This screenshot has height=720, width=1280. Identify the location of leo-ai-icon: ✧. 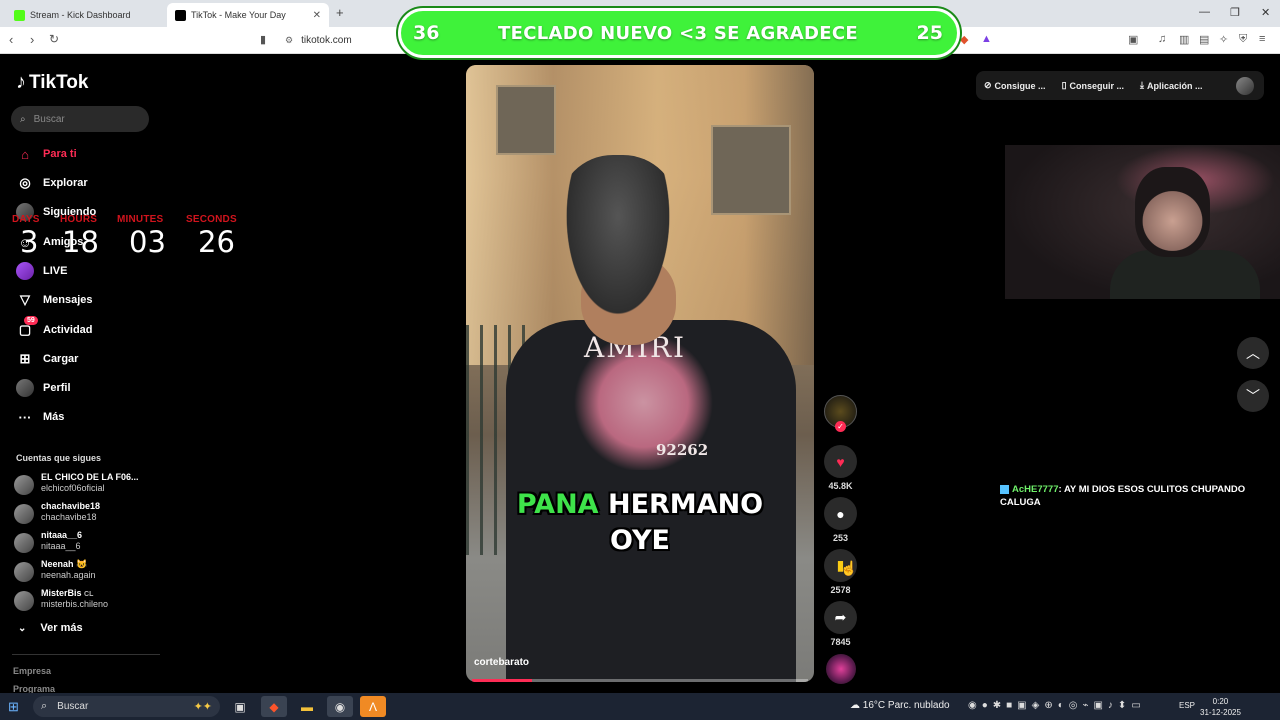
(1223, 39).